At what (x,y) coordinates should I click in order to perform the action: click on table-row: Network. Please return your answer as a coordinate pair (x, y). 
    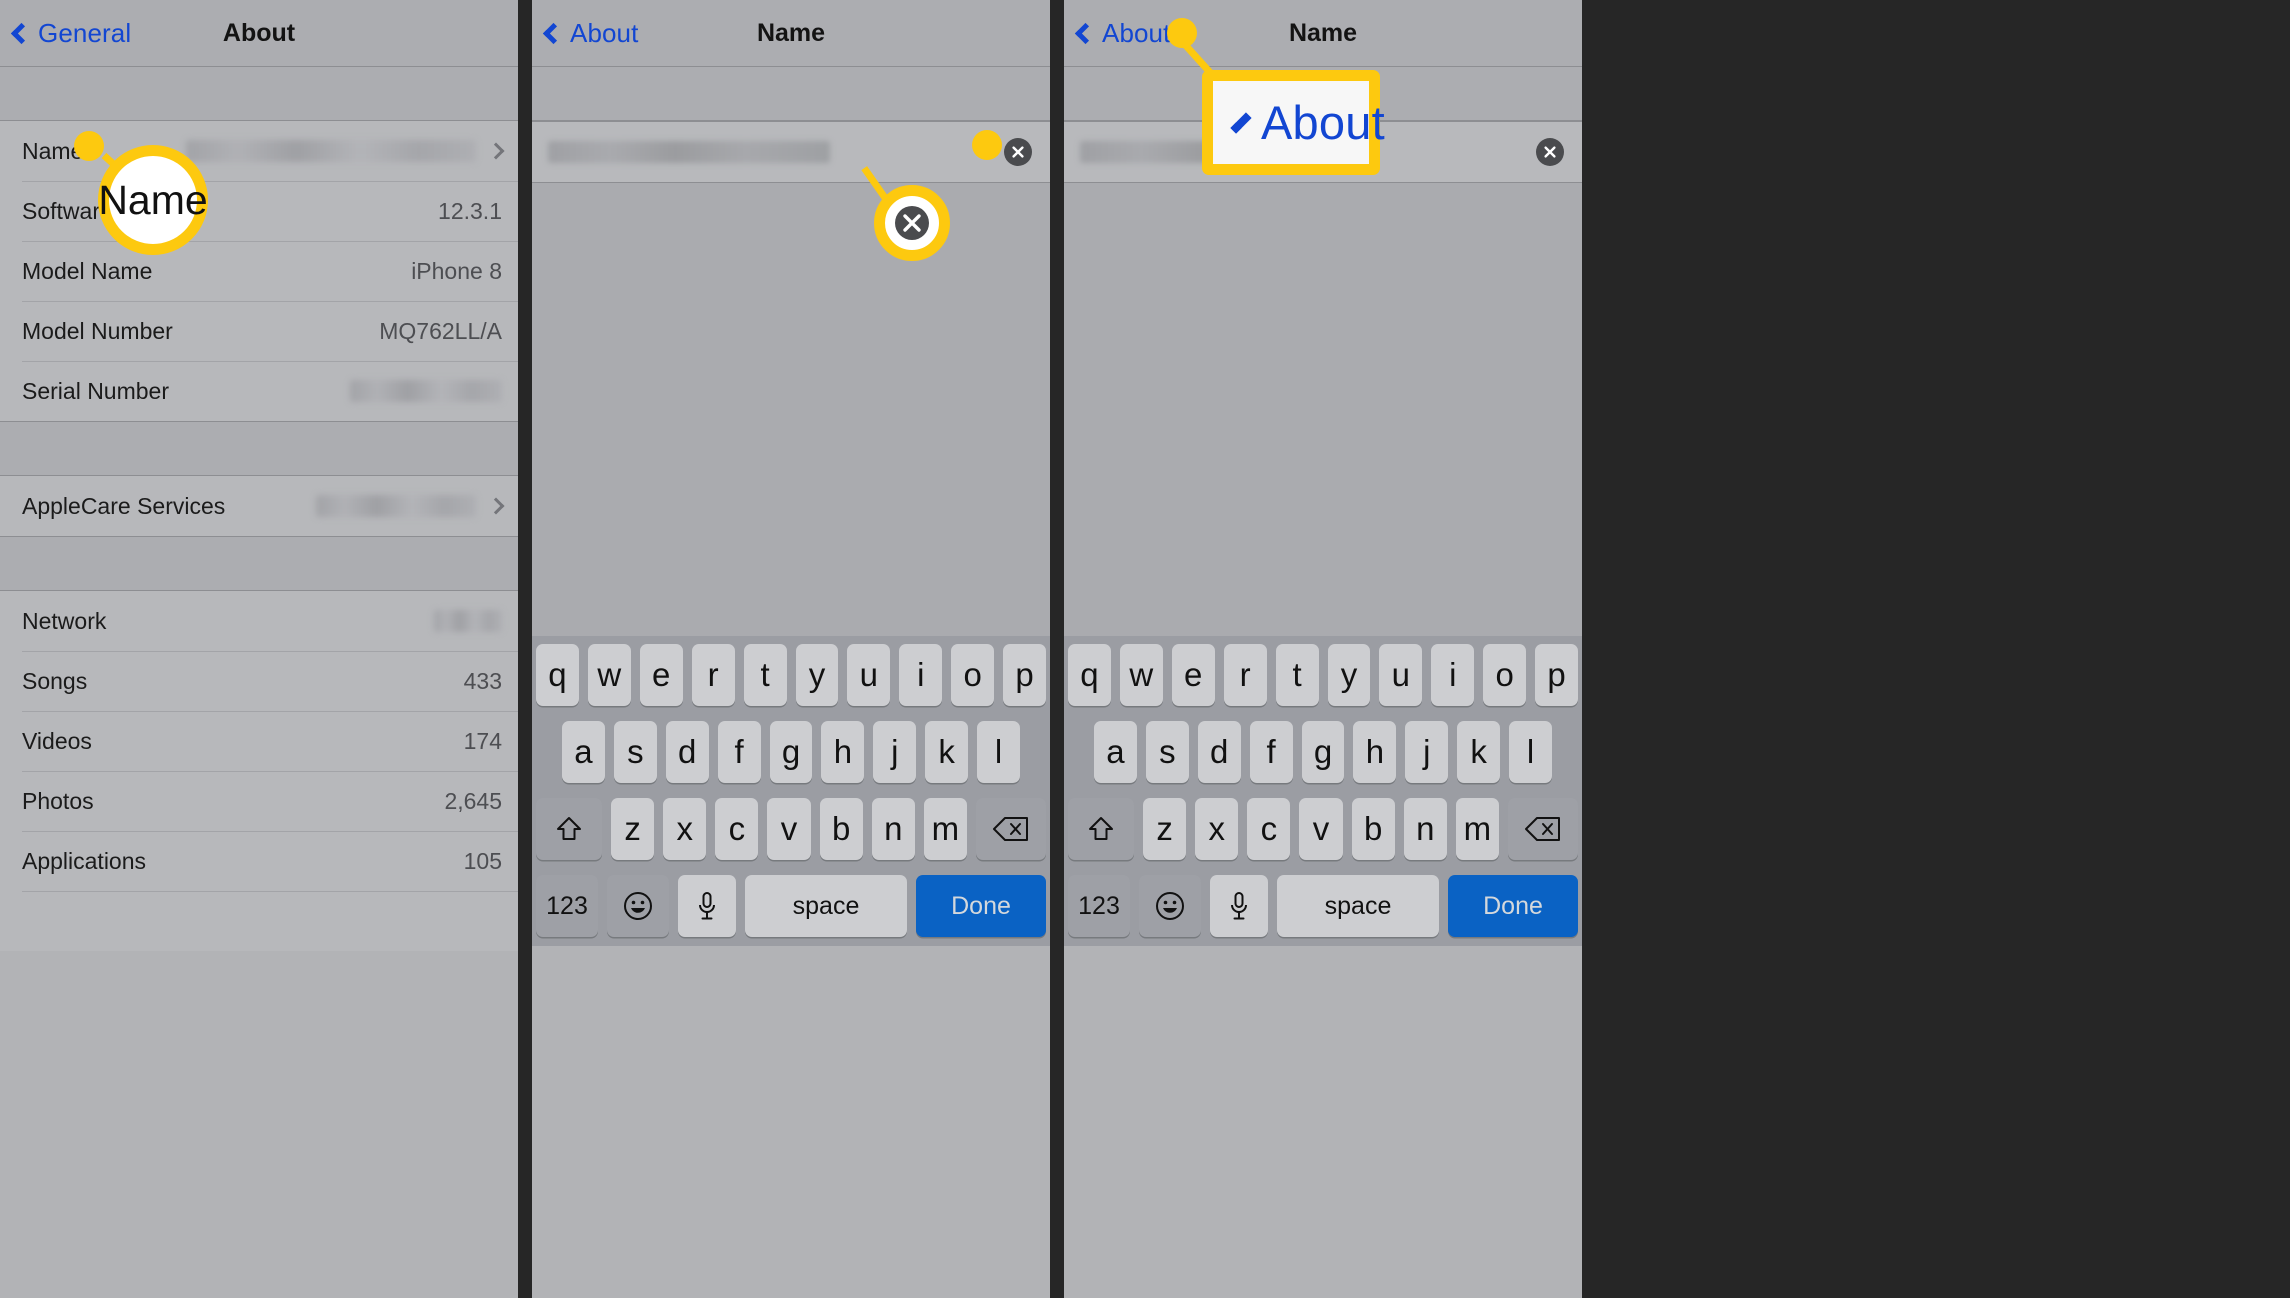
    Looking at the image, I should click on (259, 621).